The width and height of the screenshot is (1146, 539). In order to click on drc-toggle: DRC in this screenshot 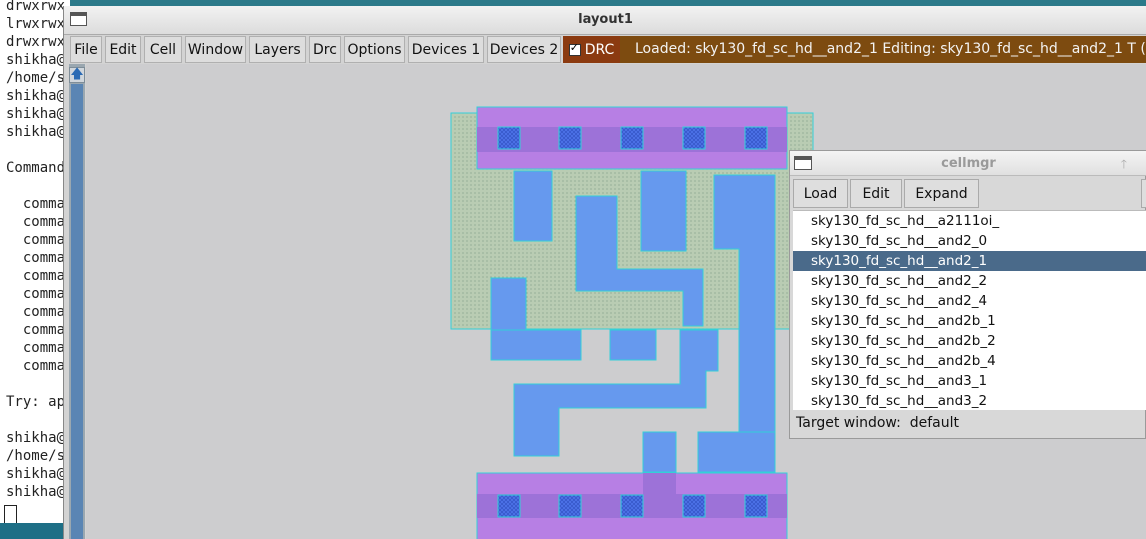, I will do `click(591, 49)`.